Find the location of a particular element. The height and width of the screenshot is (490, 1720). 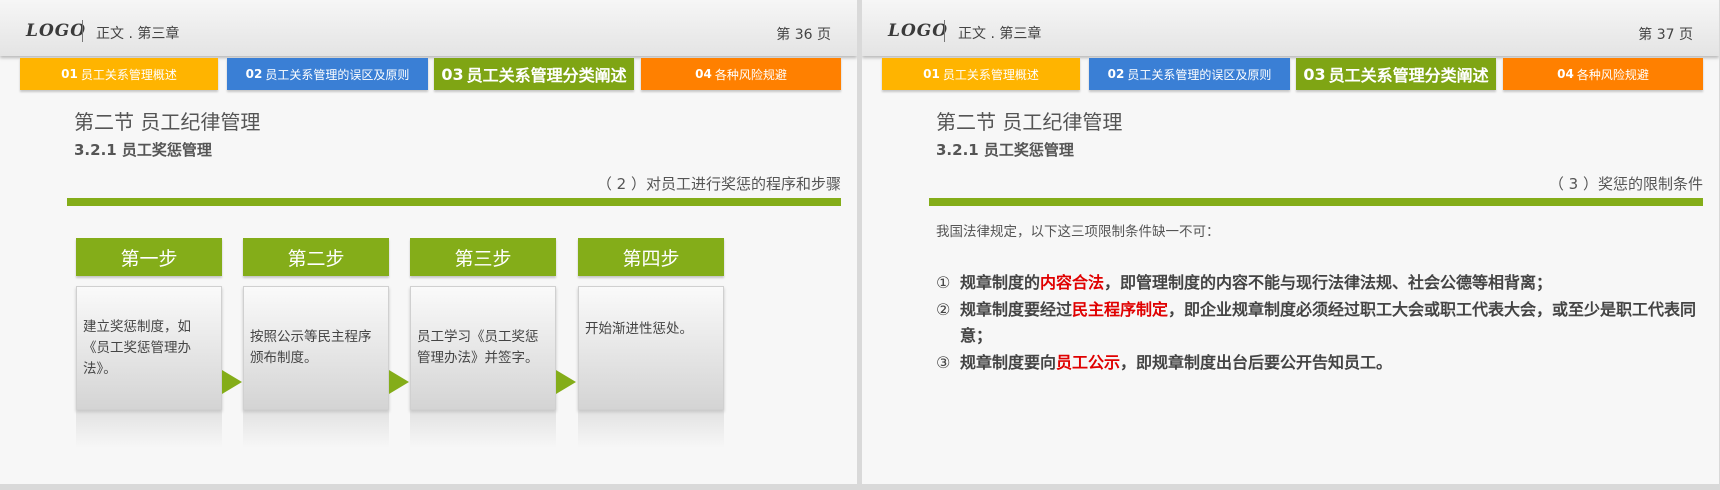

list-number: ① is located at coordinates (943, 282).